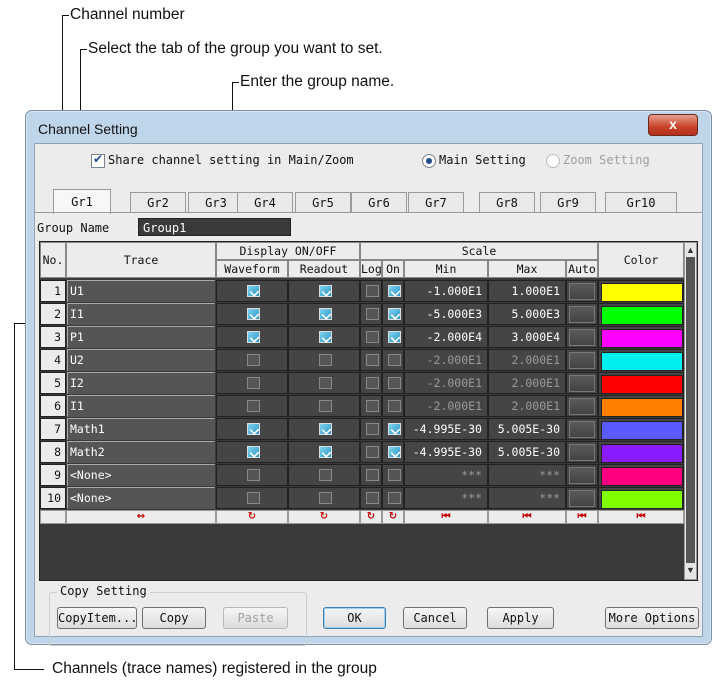 This screenshot has height=682, width=715. Describe the element at coordinates (446, 314) in the screenshot. I see `scale-min-field: -5.000E3` at that location.